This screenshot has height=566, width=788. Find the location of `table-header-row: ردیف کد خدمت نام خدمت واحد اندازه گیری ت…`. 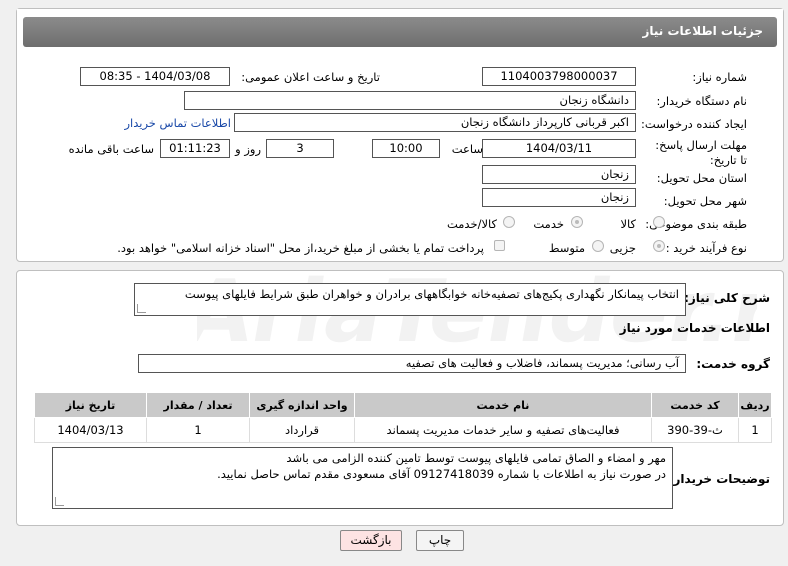

table-header-row: ردیف کد خدمت نام خدمت واحد اندازه گیری ت… is located at coordinates (403, 405).